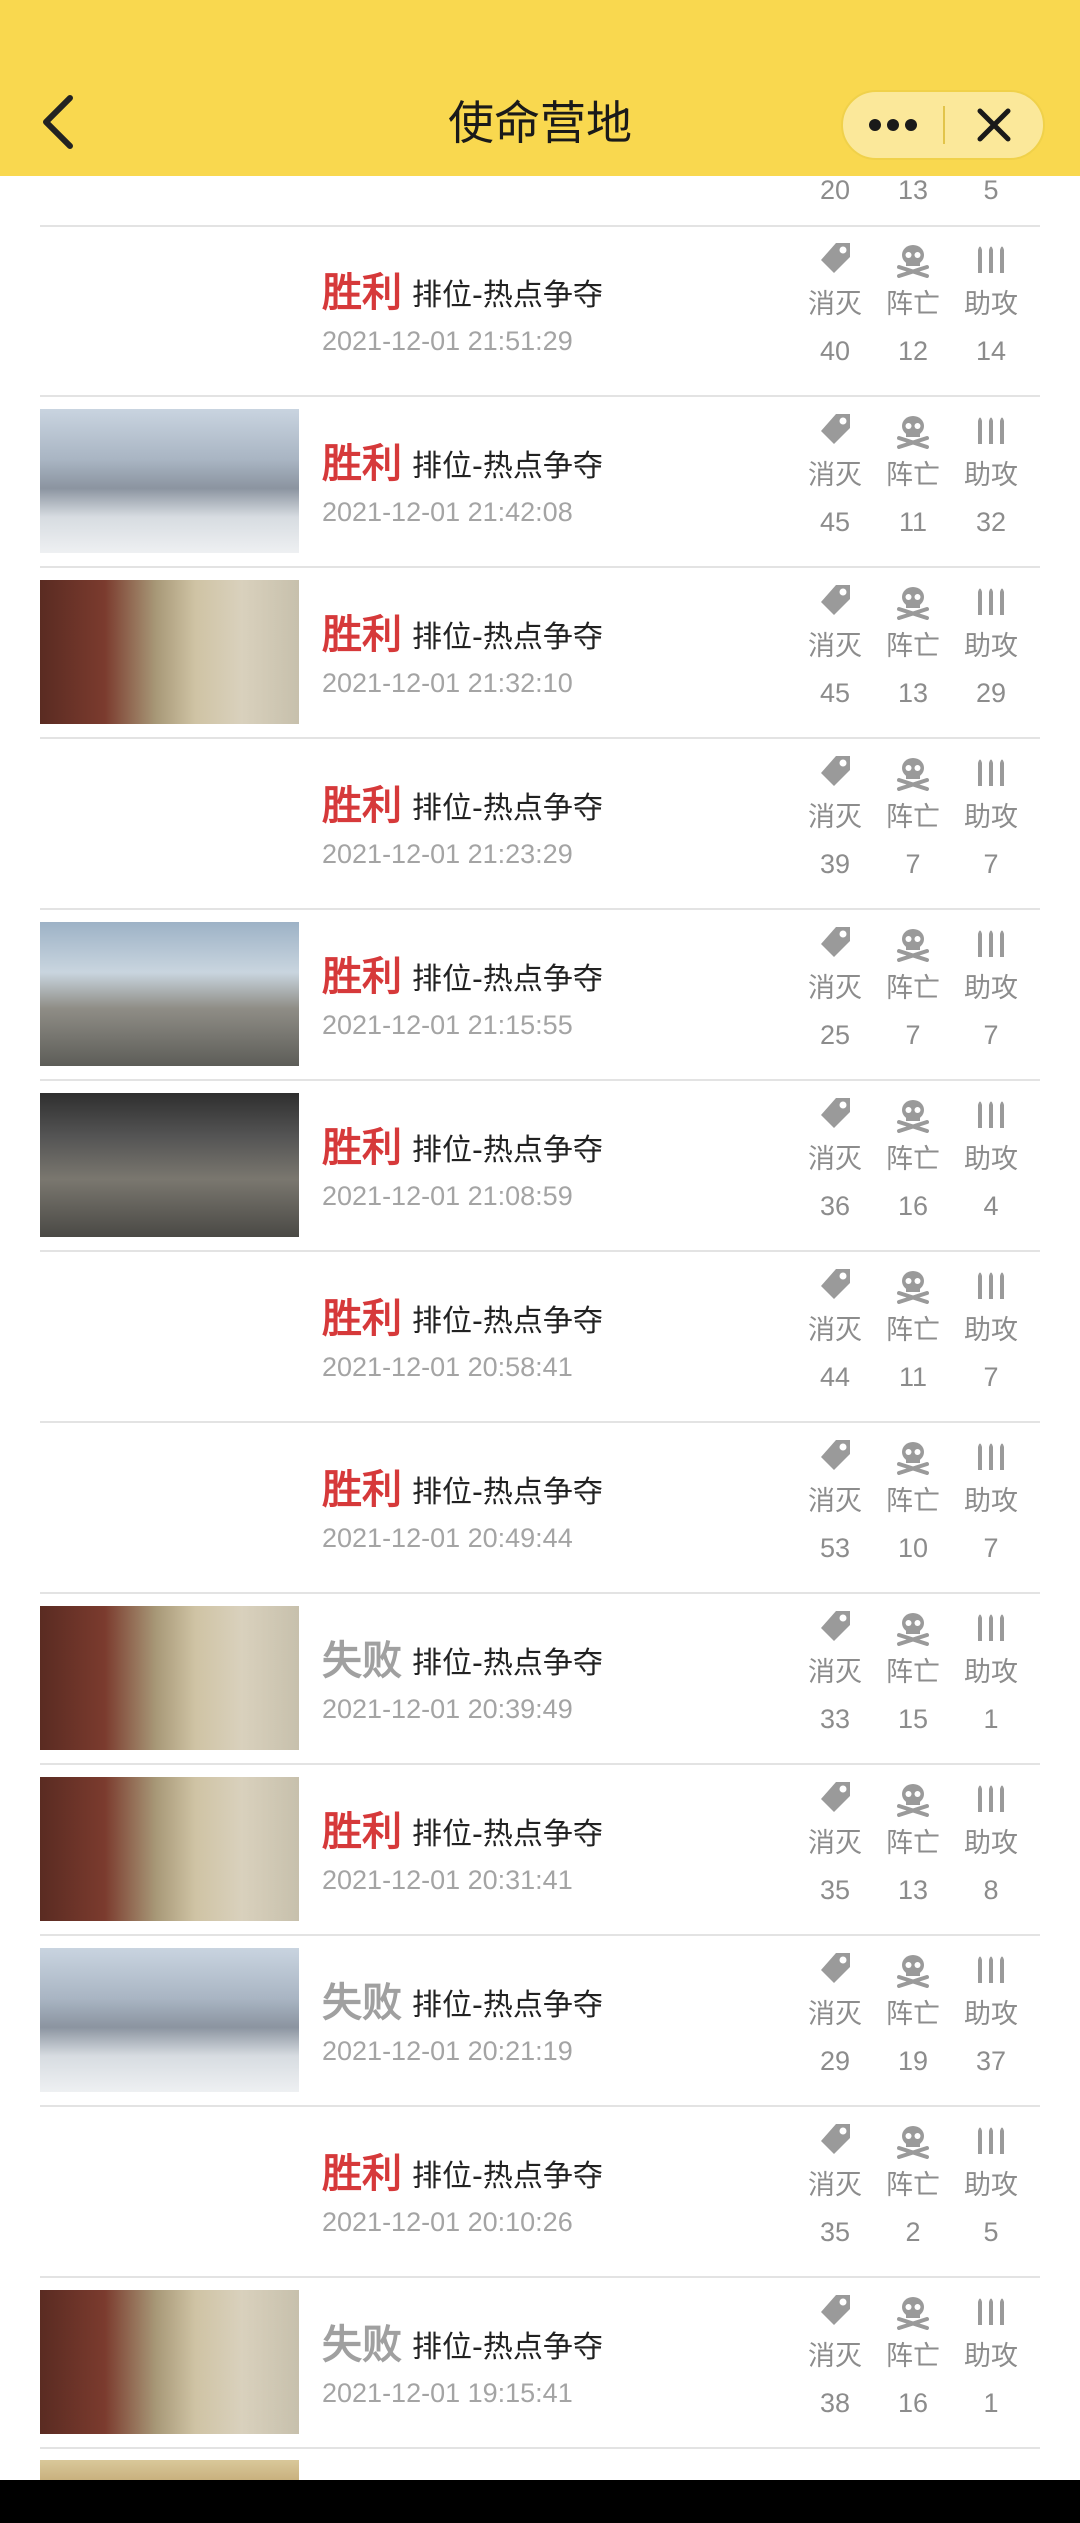 The image size is (1080, 2523). Describe the element at coordinates (913, 1719) in the screenshot. I see `deaths-value: 15` at that location.